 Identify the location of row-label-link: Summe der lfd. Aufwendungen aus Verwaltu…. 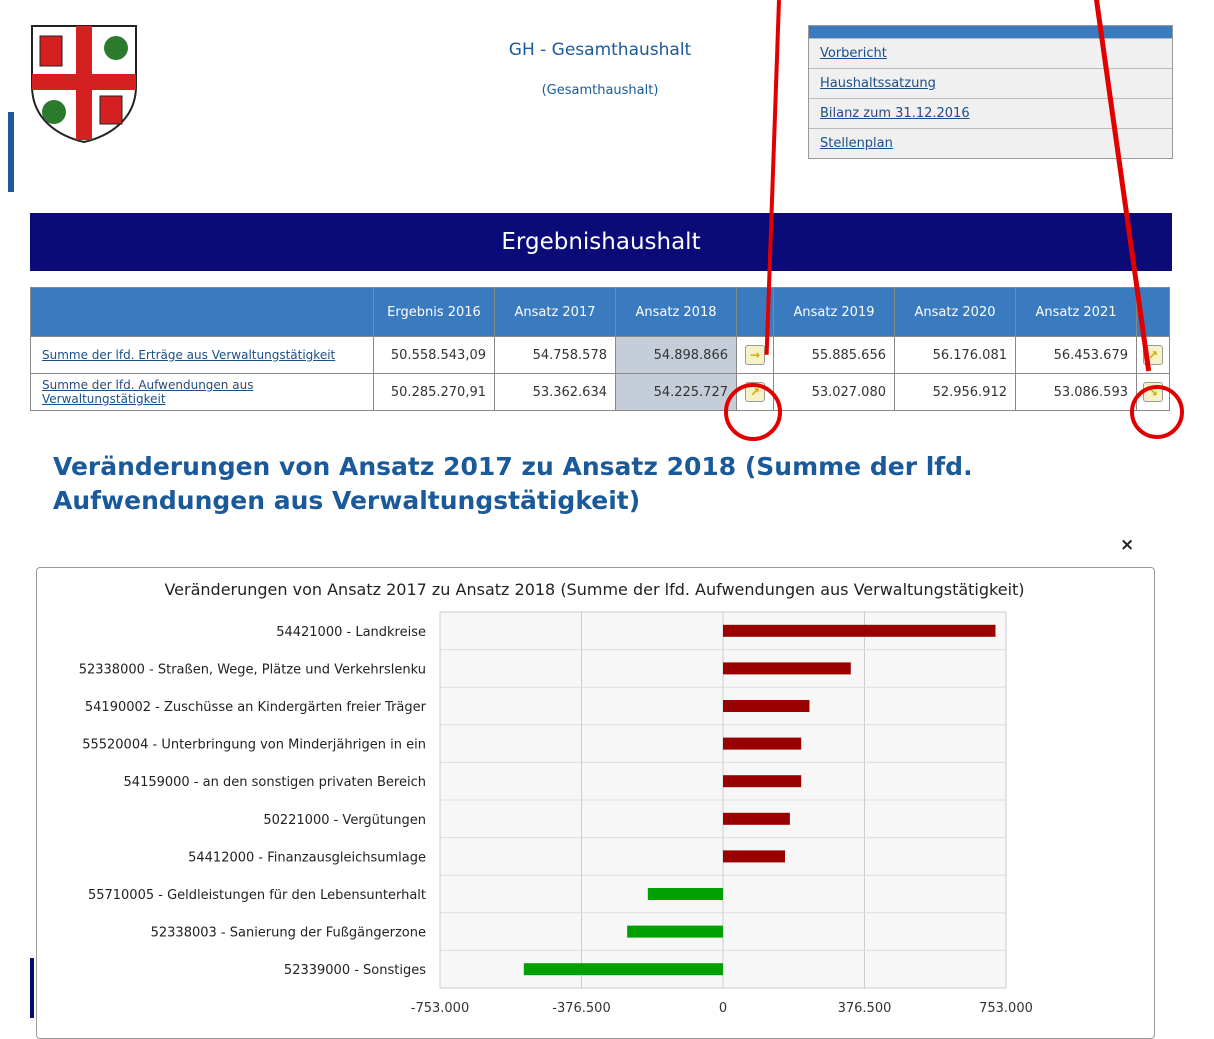
(202, 392).